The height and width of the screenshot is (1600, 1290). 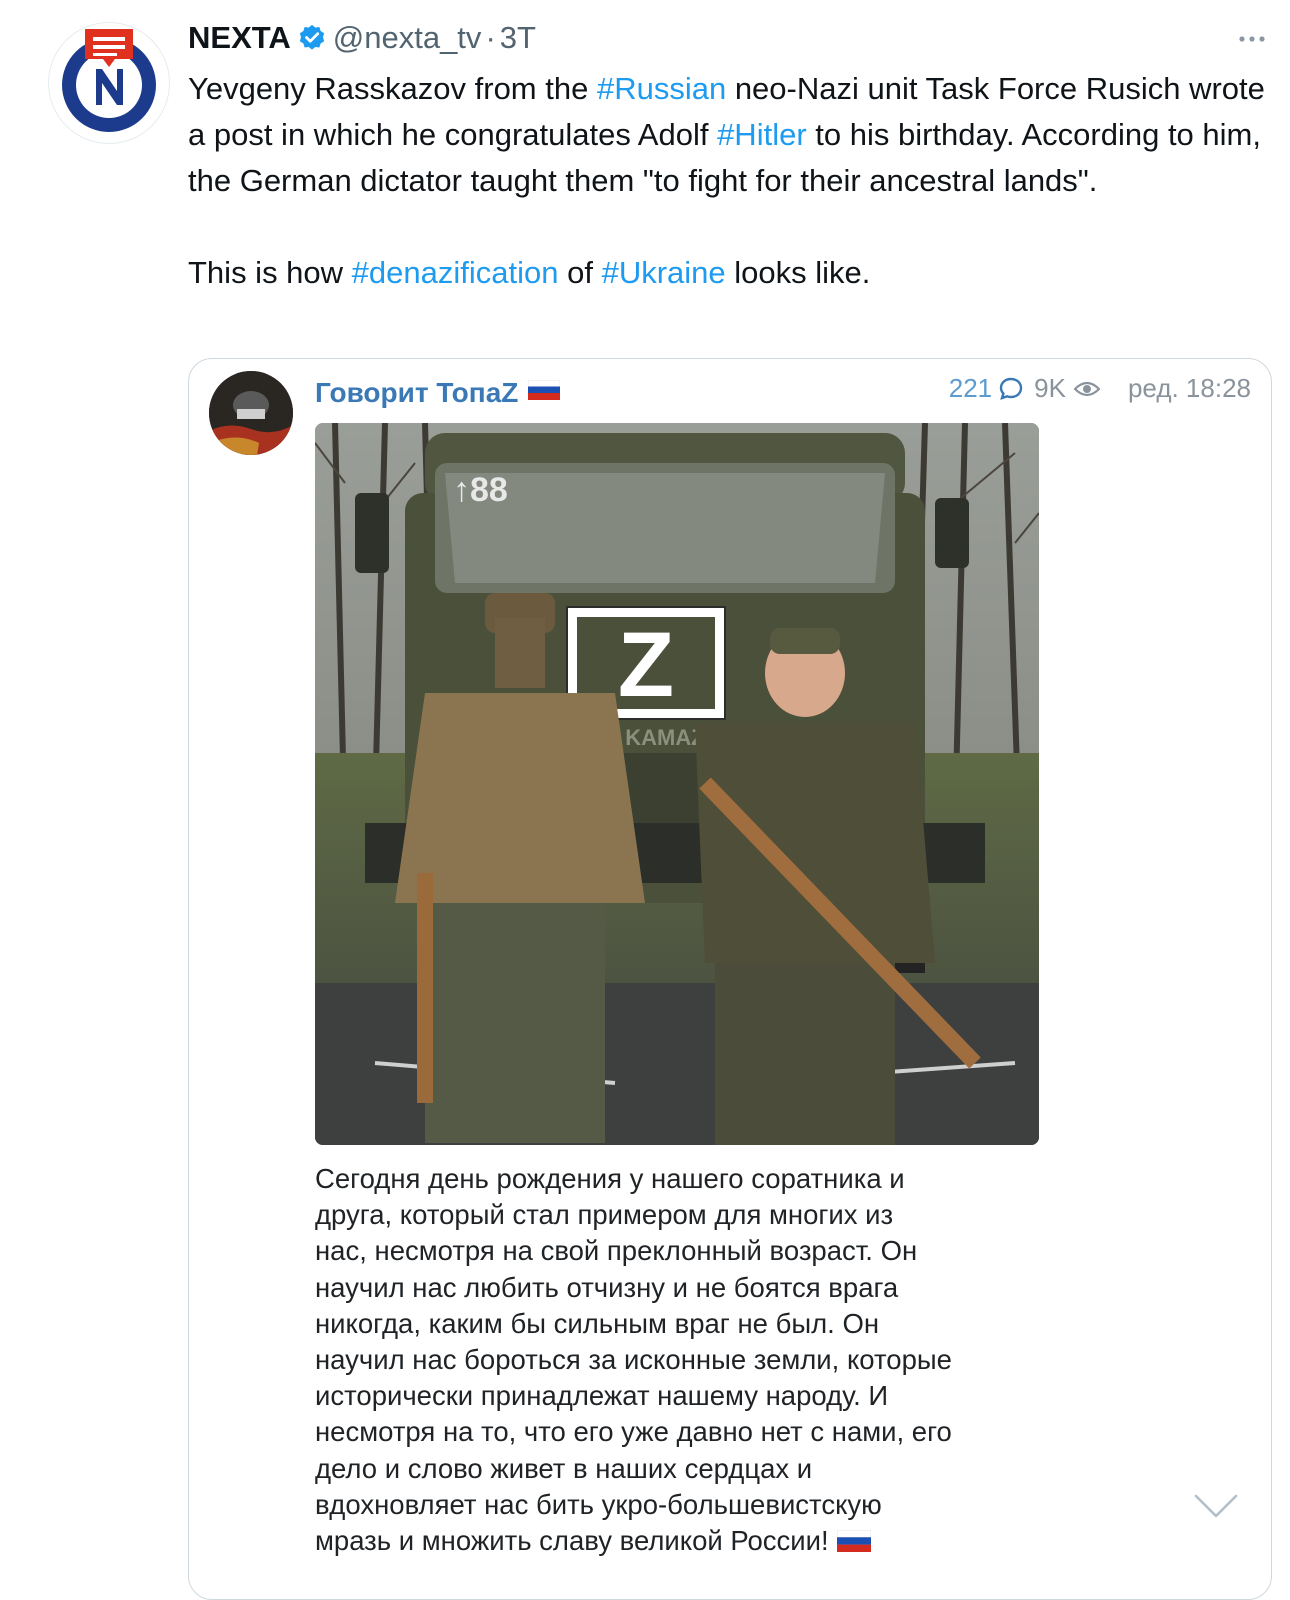 What do you see at coordinates (661, 88) in the screenshot?
I see `hashtag-link: #Russian` at bounding box center [661, 88].